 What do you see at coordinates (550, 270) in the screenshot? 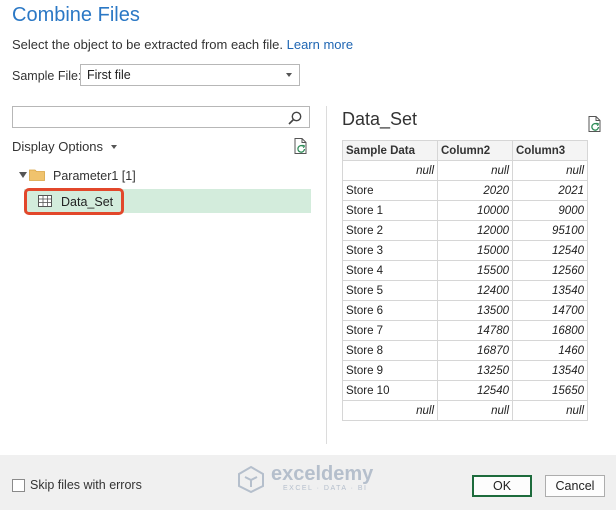
I see `table-cell: 12560` at bounding box center [550, 270].